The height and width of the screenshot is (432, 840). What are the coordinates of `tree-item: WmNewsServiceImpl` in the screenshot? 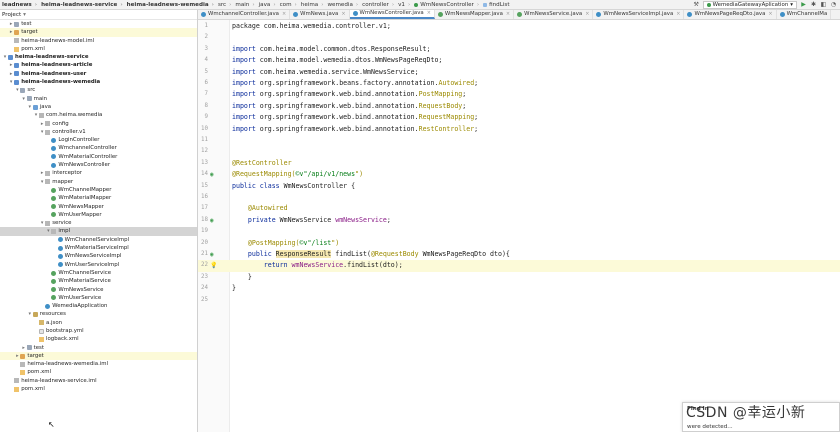 It's located at (98, 256).